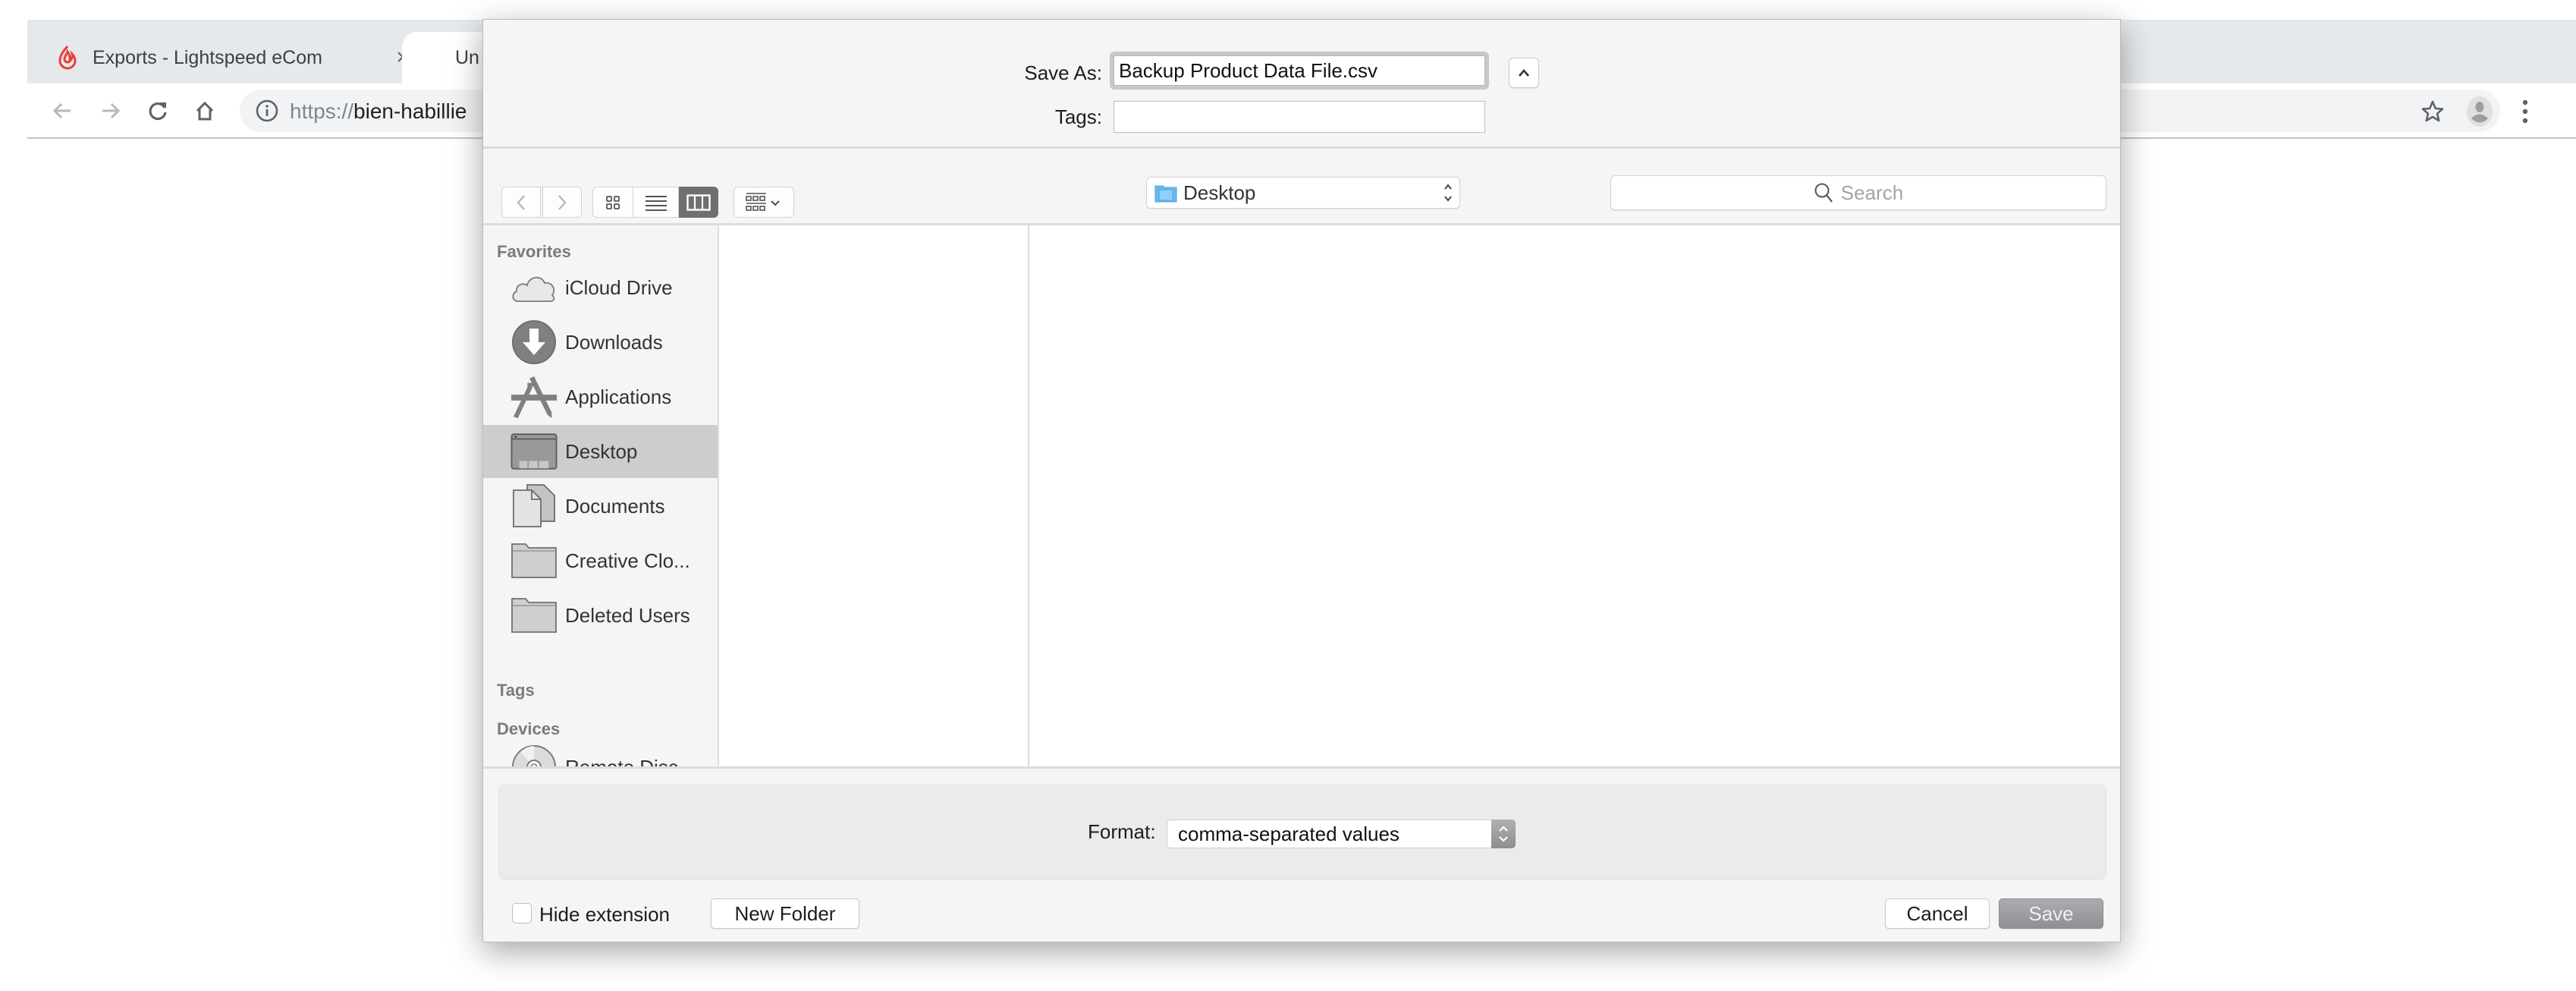 Image resolution: width=2576 pixels, height=991 pixels. I want to click on format-select: comma-separated values, so click(1341, 834).